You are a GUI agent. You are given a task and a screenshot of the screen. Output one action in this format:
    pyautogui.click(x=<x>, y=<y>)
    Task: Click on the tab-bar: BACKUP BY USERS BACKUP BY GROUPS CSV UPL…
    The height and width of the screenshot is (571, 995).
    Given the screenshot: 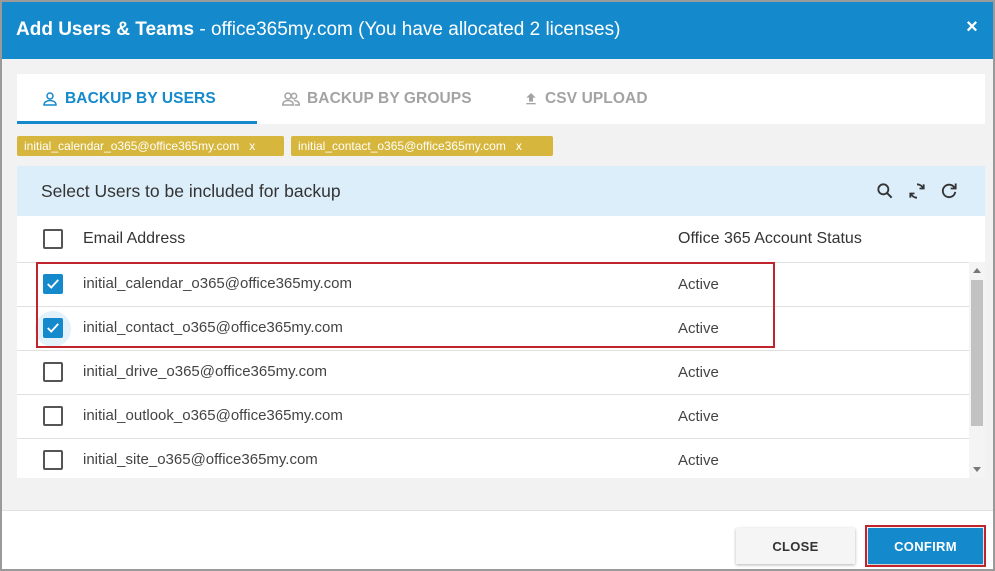 What is the action you would take?
    pyautogui.click(x=501, y=99)
    